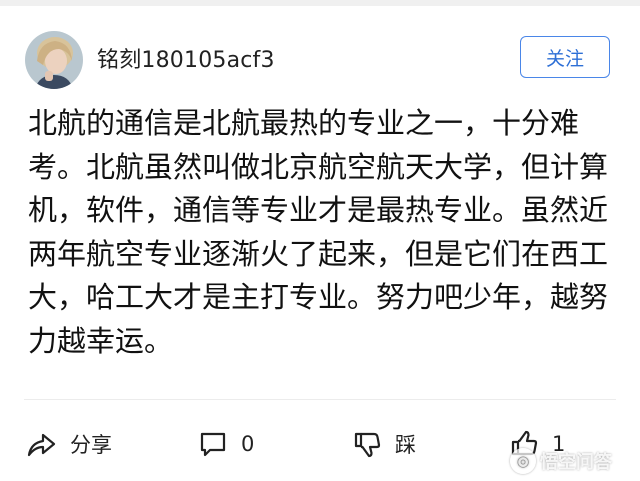  What do you see at coordinates (213, 444) in the screenshot?
I see `comment-icon` at bounding box center [213, 444].